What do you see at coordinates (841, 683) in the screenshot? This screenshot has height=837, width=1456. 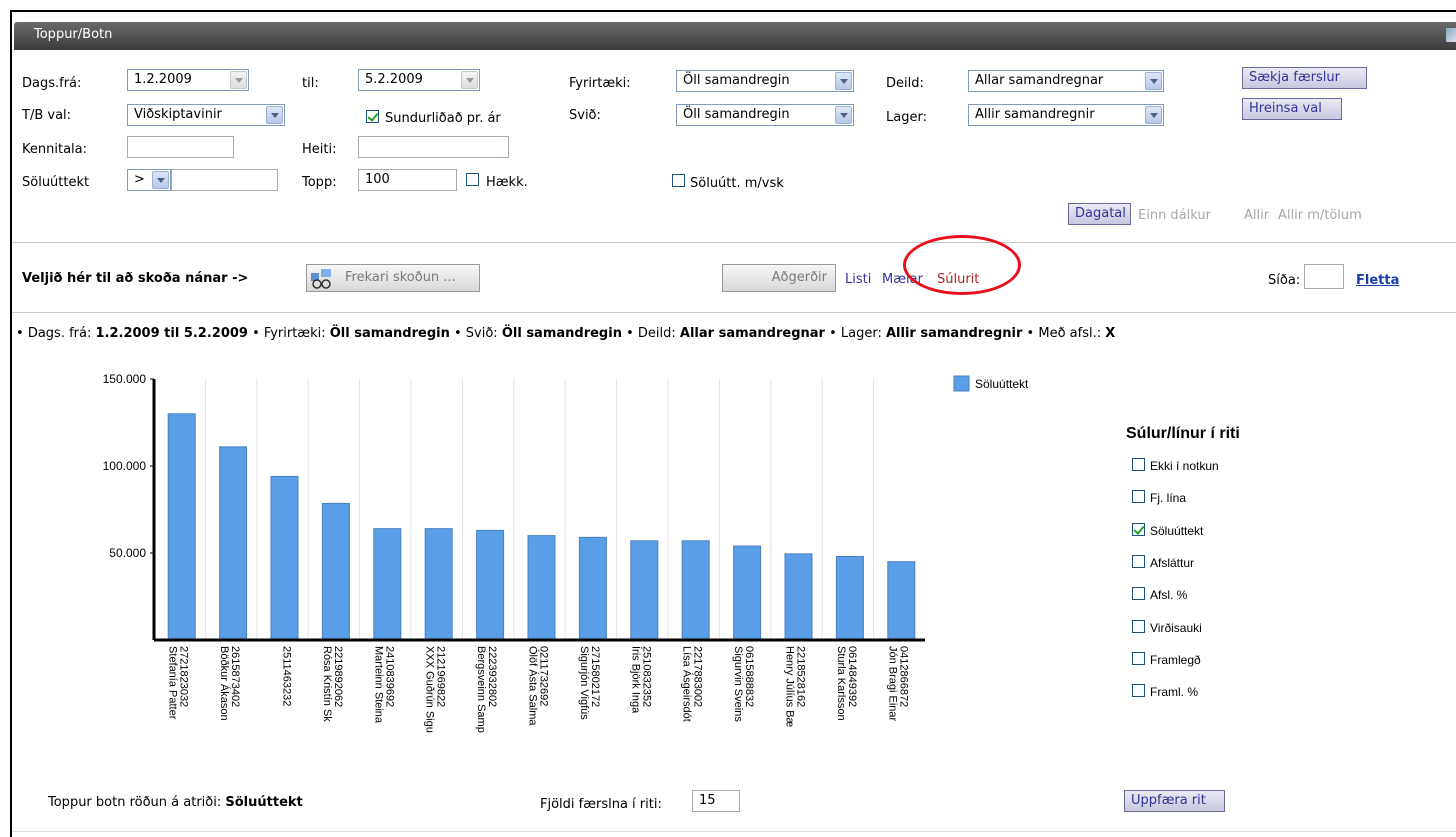 I see `x-tick-label: Sturla Karlsson` at bounding box center [841, 683].